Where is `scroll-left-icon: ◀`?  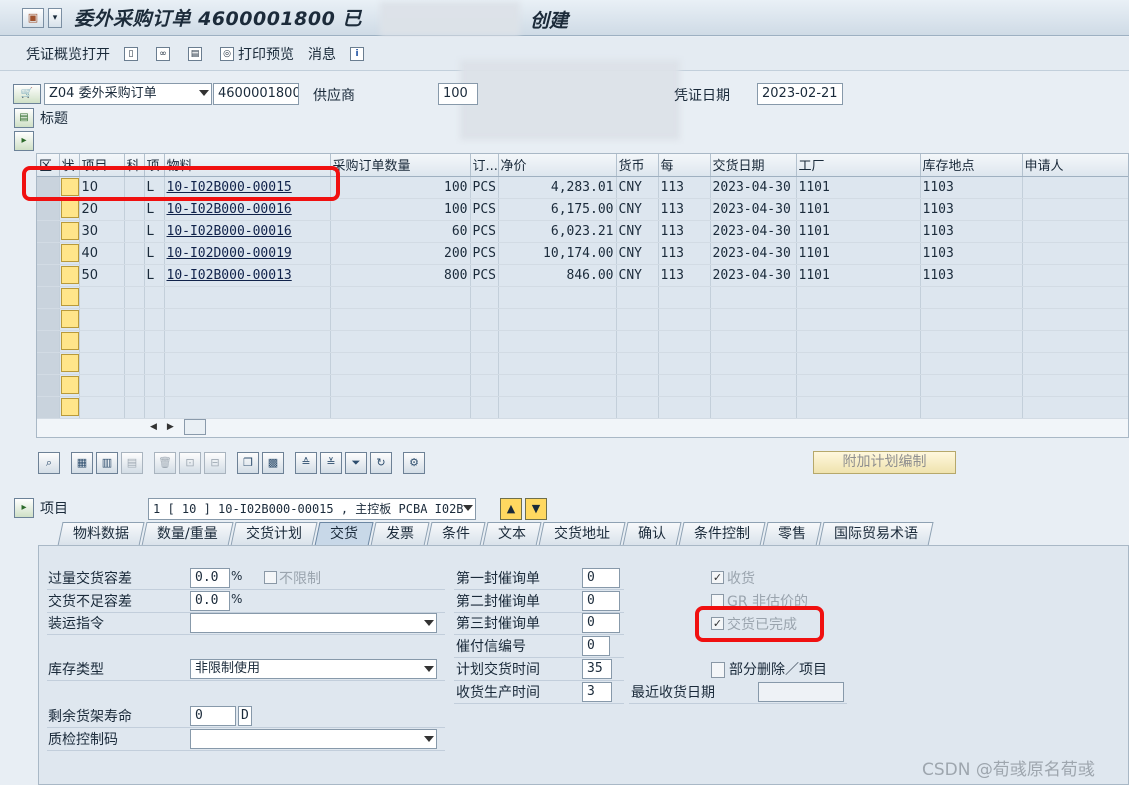 scroll-left-icon: ◀ is located at coordinates (153, 427).